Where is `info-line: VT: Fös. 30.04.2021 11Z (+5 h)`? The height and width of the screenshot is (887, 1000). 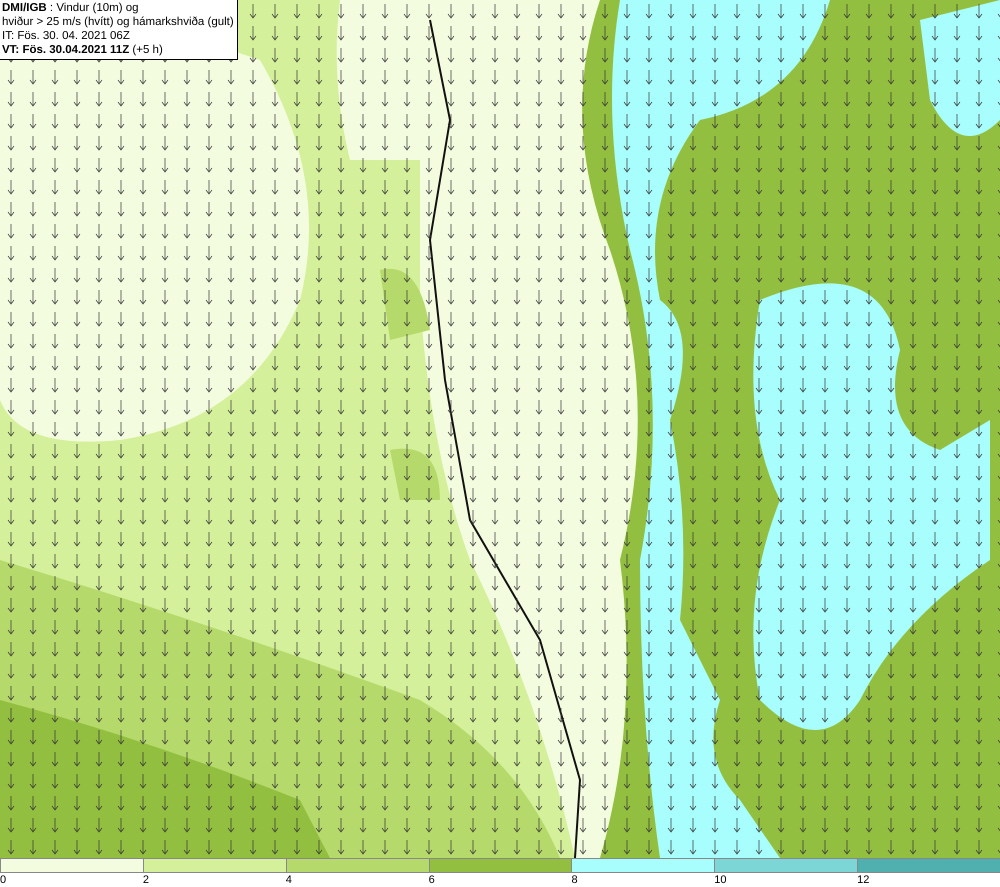
info-line: VT: Fös. 30.04.2021 11Z (+5 h) is located at coordinates (83, 50).